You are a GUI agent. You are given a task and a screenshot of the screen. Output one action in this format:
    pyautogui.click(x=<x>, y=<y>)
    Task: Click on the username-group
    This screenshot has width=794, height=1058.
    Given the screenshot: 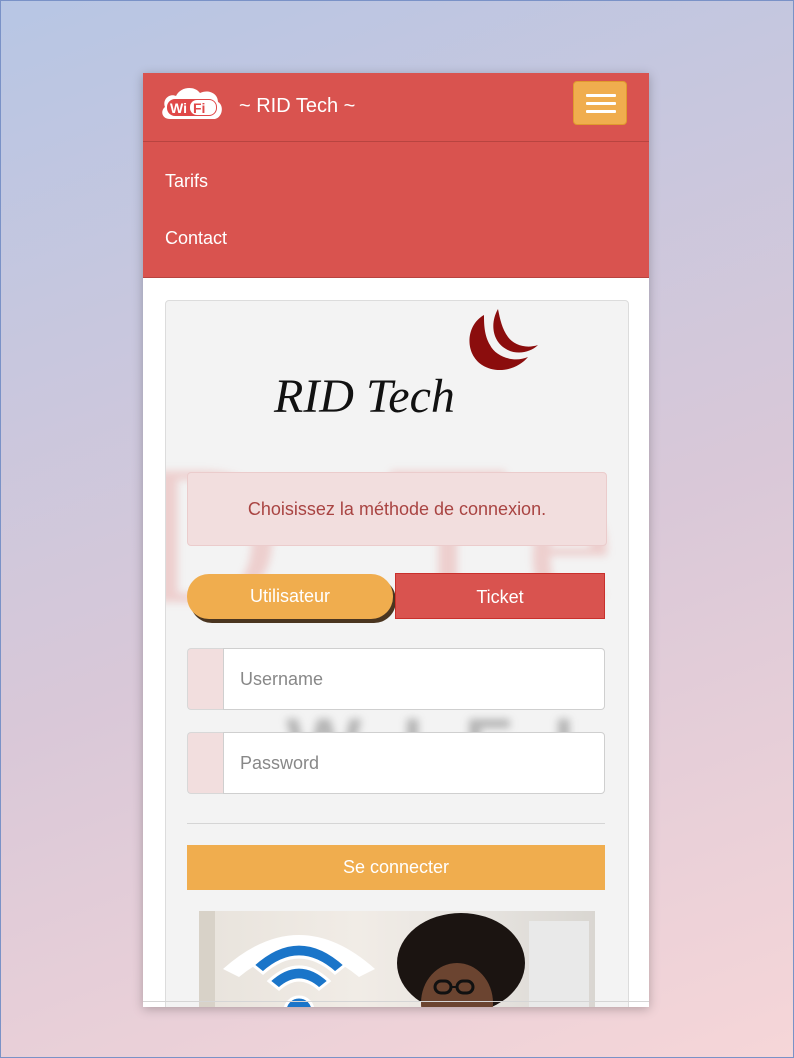 What is the action you would take?
    pyautogui.click(x=396, y=679)
    